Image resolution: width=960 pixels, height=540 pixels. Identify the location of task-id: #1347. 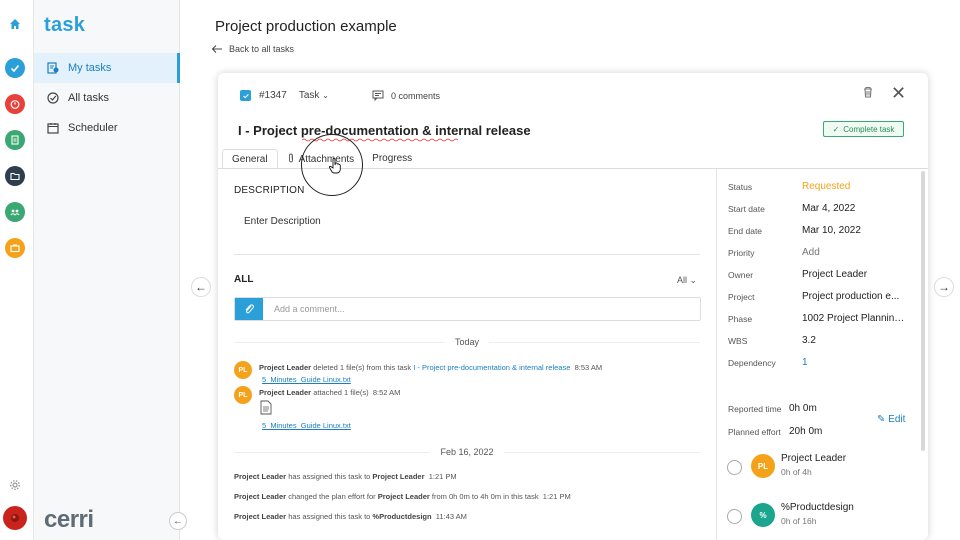
(273, 95).